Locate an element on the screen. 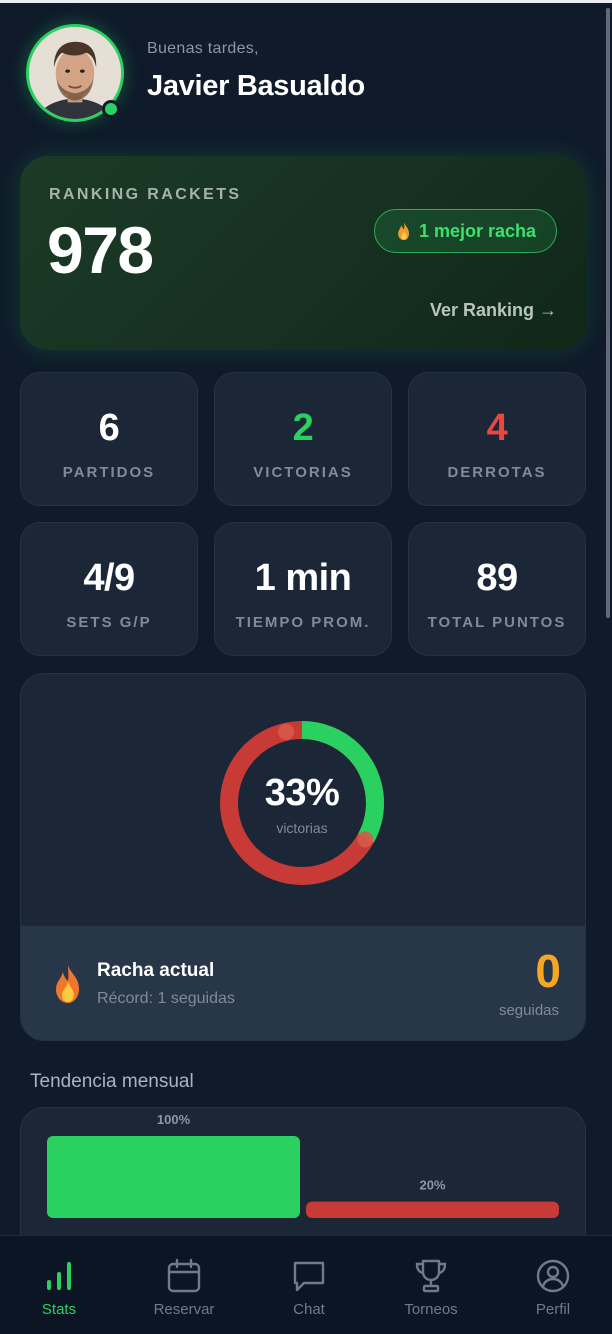 The height and width of the screenshot is (1334, 612). greeting-text: Buenas tardes, is located at coordinates (203, 48).